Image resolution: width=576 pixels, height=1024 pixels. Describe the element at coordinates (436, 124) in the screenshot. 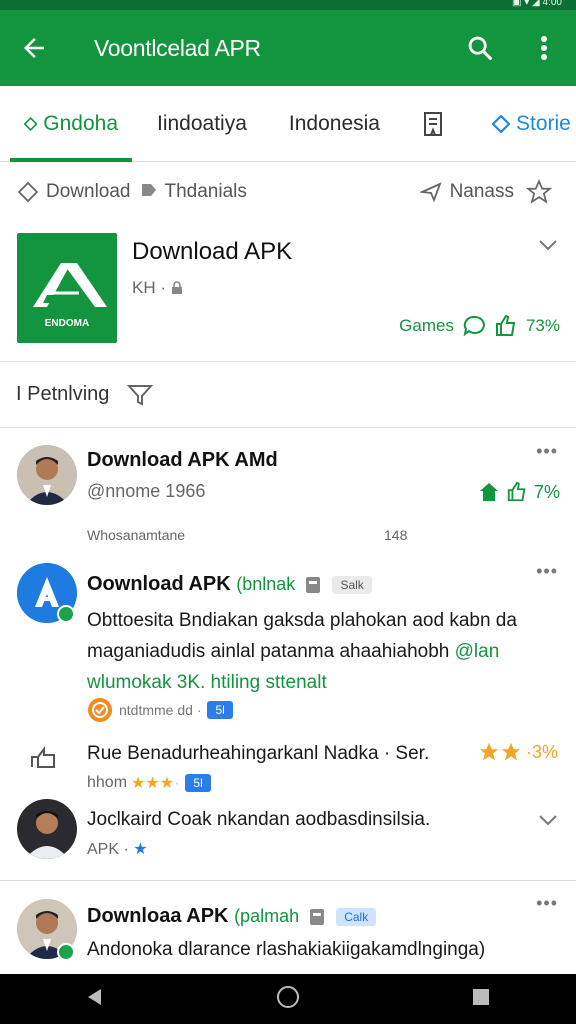

I see `tab-bookmark` at that location.